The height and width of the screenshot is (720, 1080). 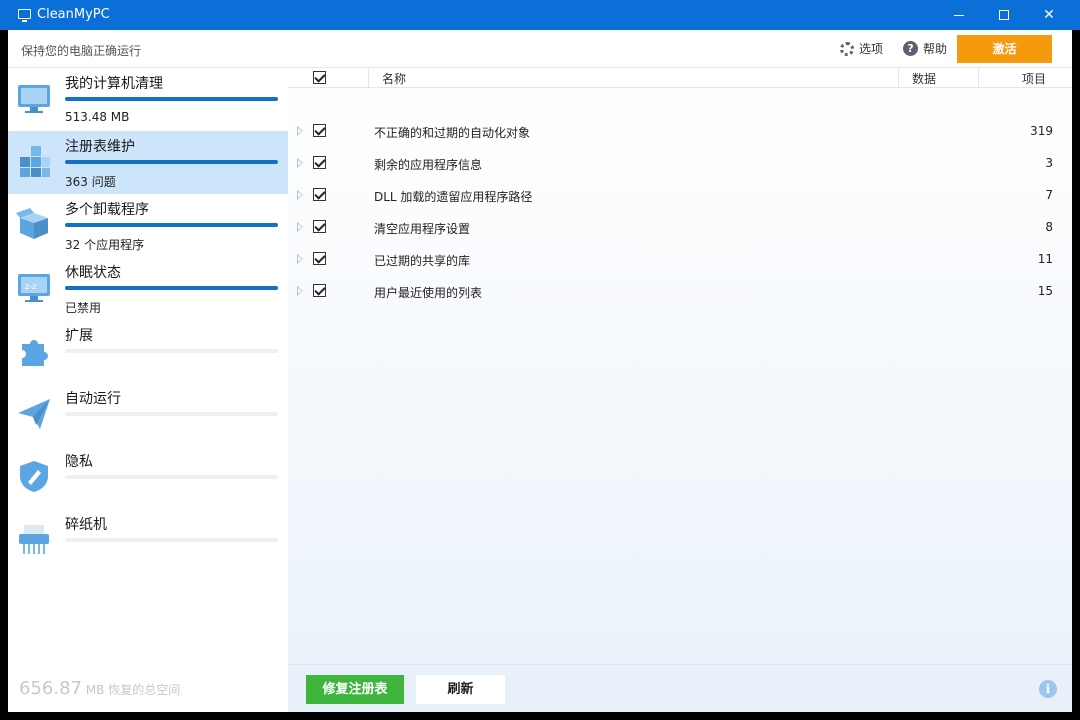 I want to click on sidebar-item-hibernation: z-z 休眠状态 已禁用, so click(x=148, y=288).